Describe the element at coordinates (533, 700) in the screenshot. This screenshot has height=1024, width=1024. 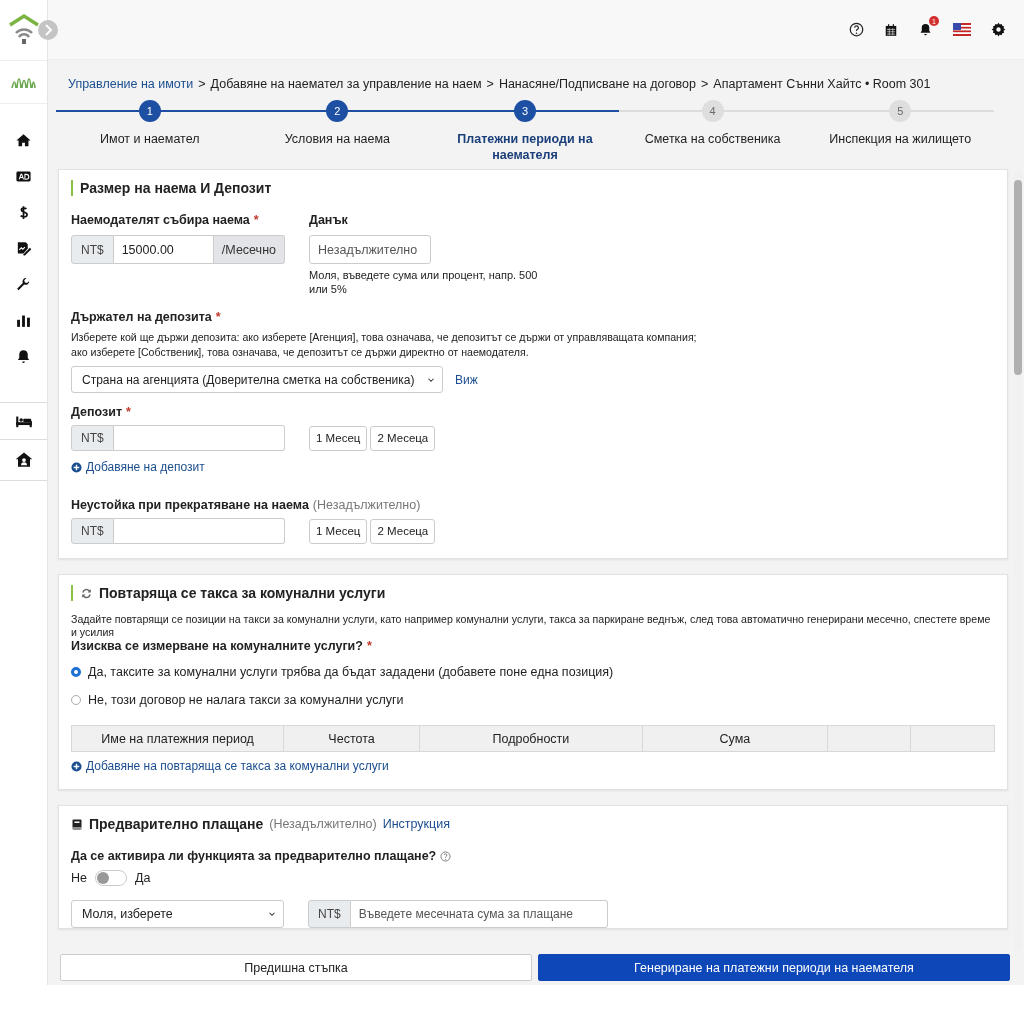
I see `radio-option: Не, този договор не налага такси за комунални услуги` at that location.